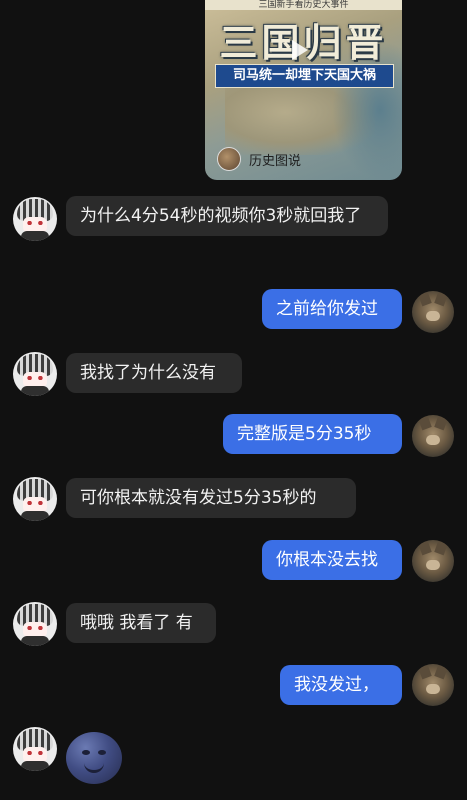 This screenshot has width=467, height=800. I want to click on video-subtitle: 司马统一却埋下天国大祸, so click(304, 76).